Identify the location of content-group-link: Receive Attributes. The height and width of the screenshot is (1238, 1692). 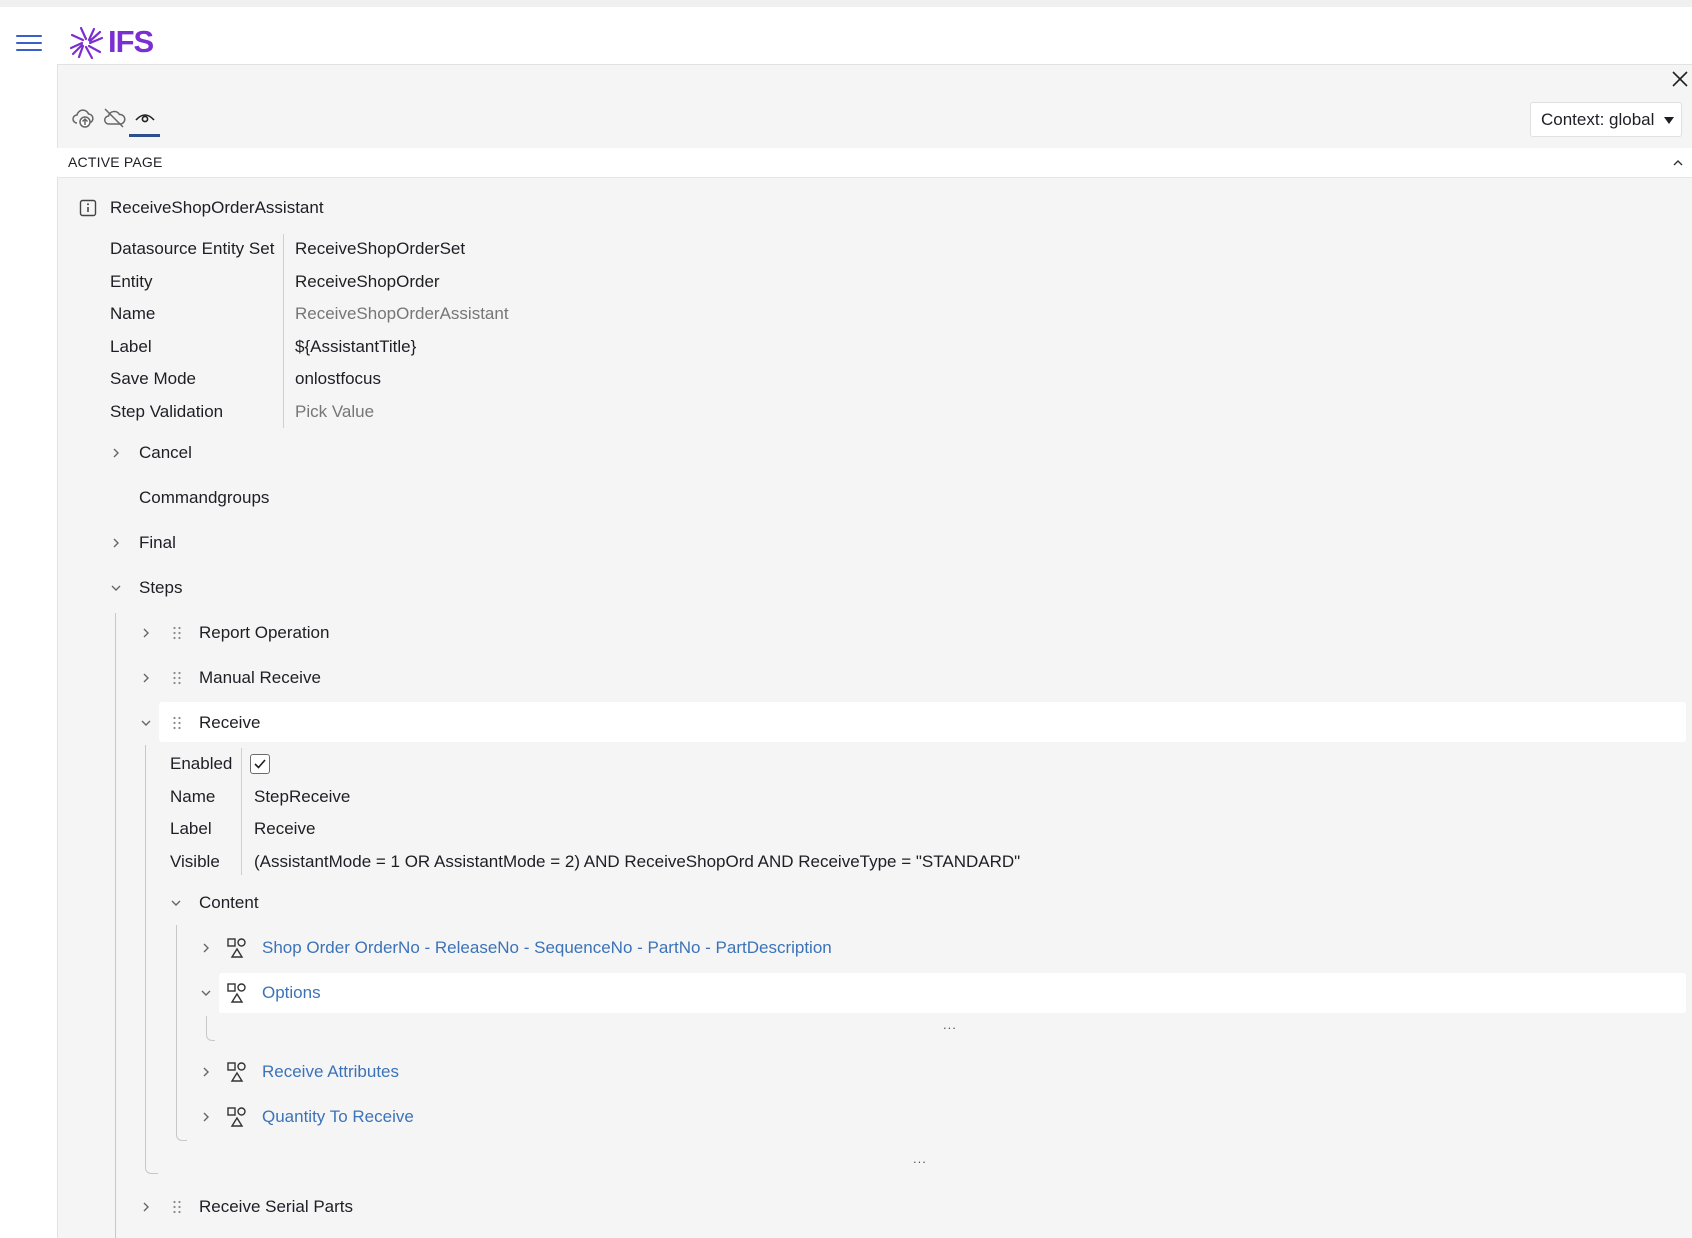
(330, 1072).